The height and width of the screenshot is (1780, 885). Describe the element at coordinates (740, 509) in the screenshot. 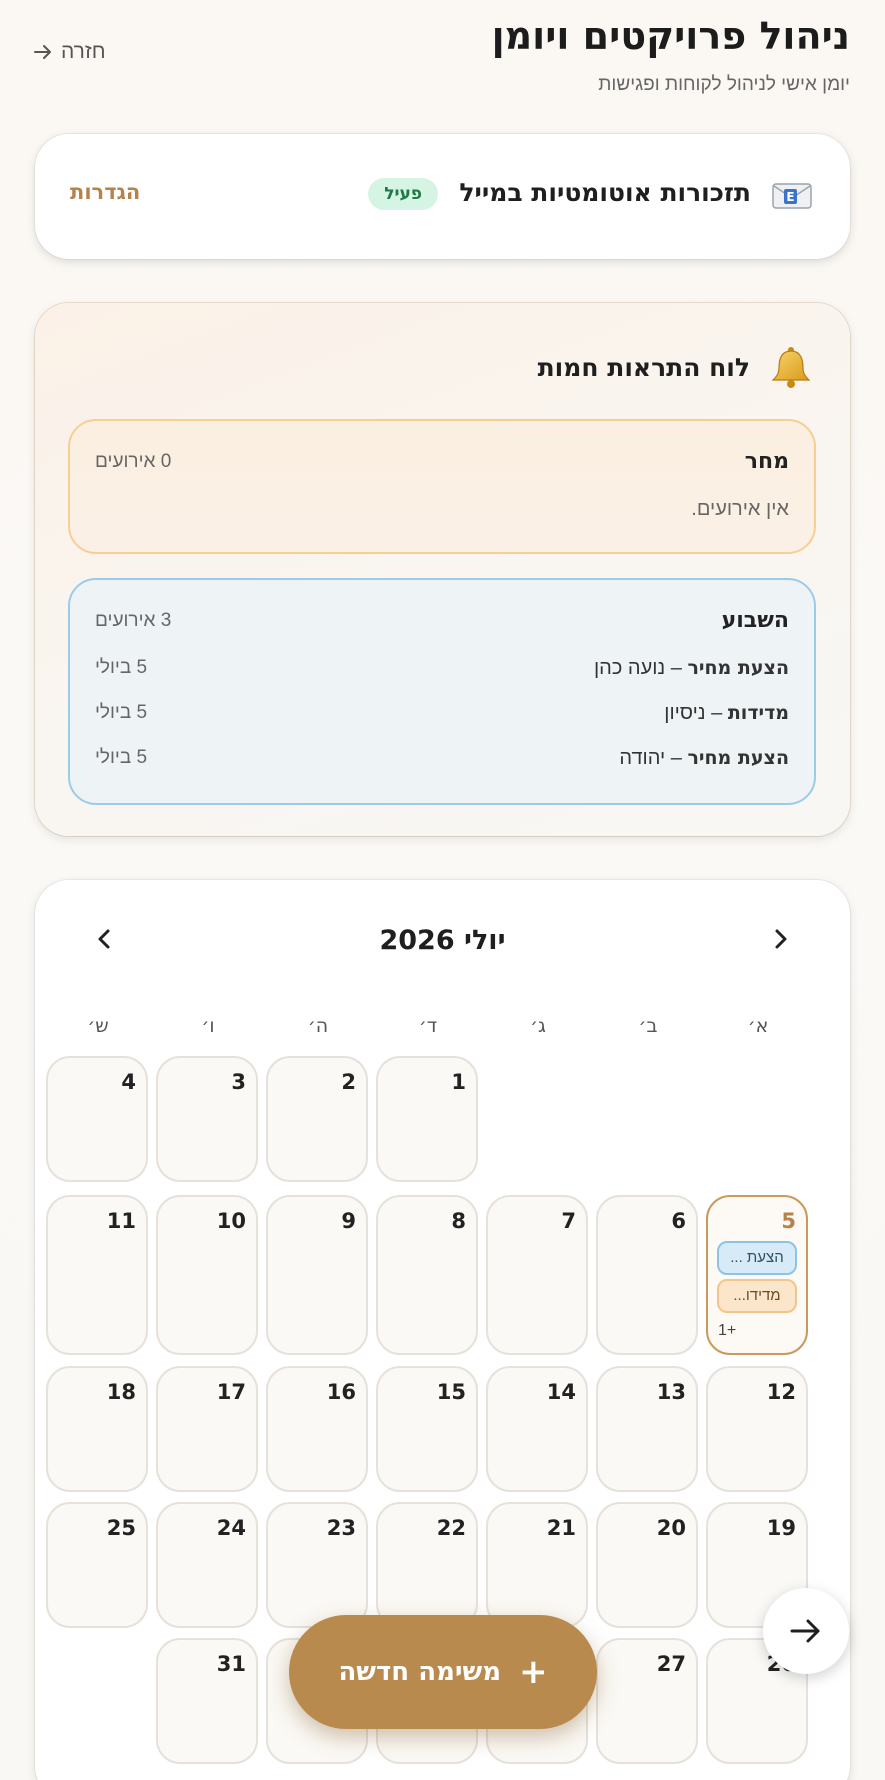

I see `tomorrow-empty-text: אין אירועים.` at that location.